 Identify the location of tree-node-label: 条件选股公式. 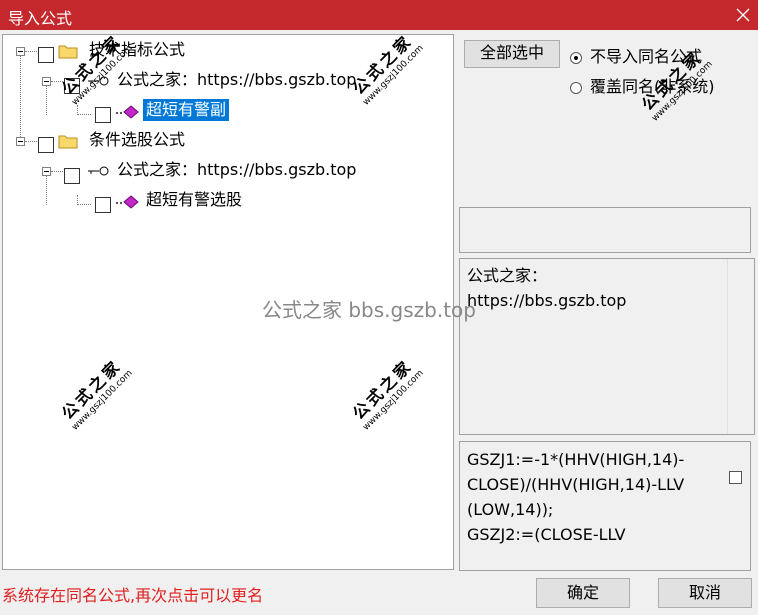
(137, 139).